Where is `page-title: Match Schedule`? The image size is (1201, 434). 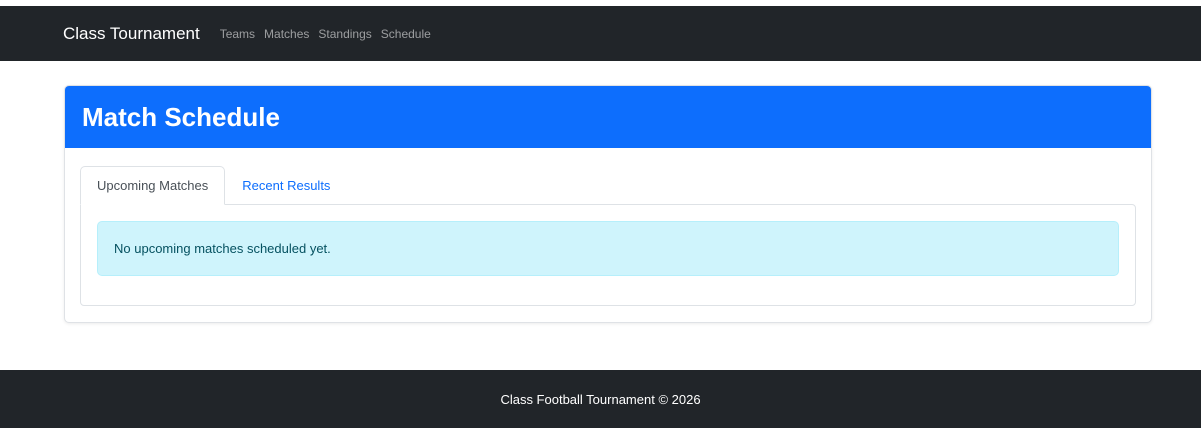 page-title: Match Schedule is located at coordinates (181, 116).